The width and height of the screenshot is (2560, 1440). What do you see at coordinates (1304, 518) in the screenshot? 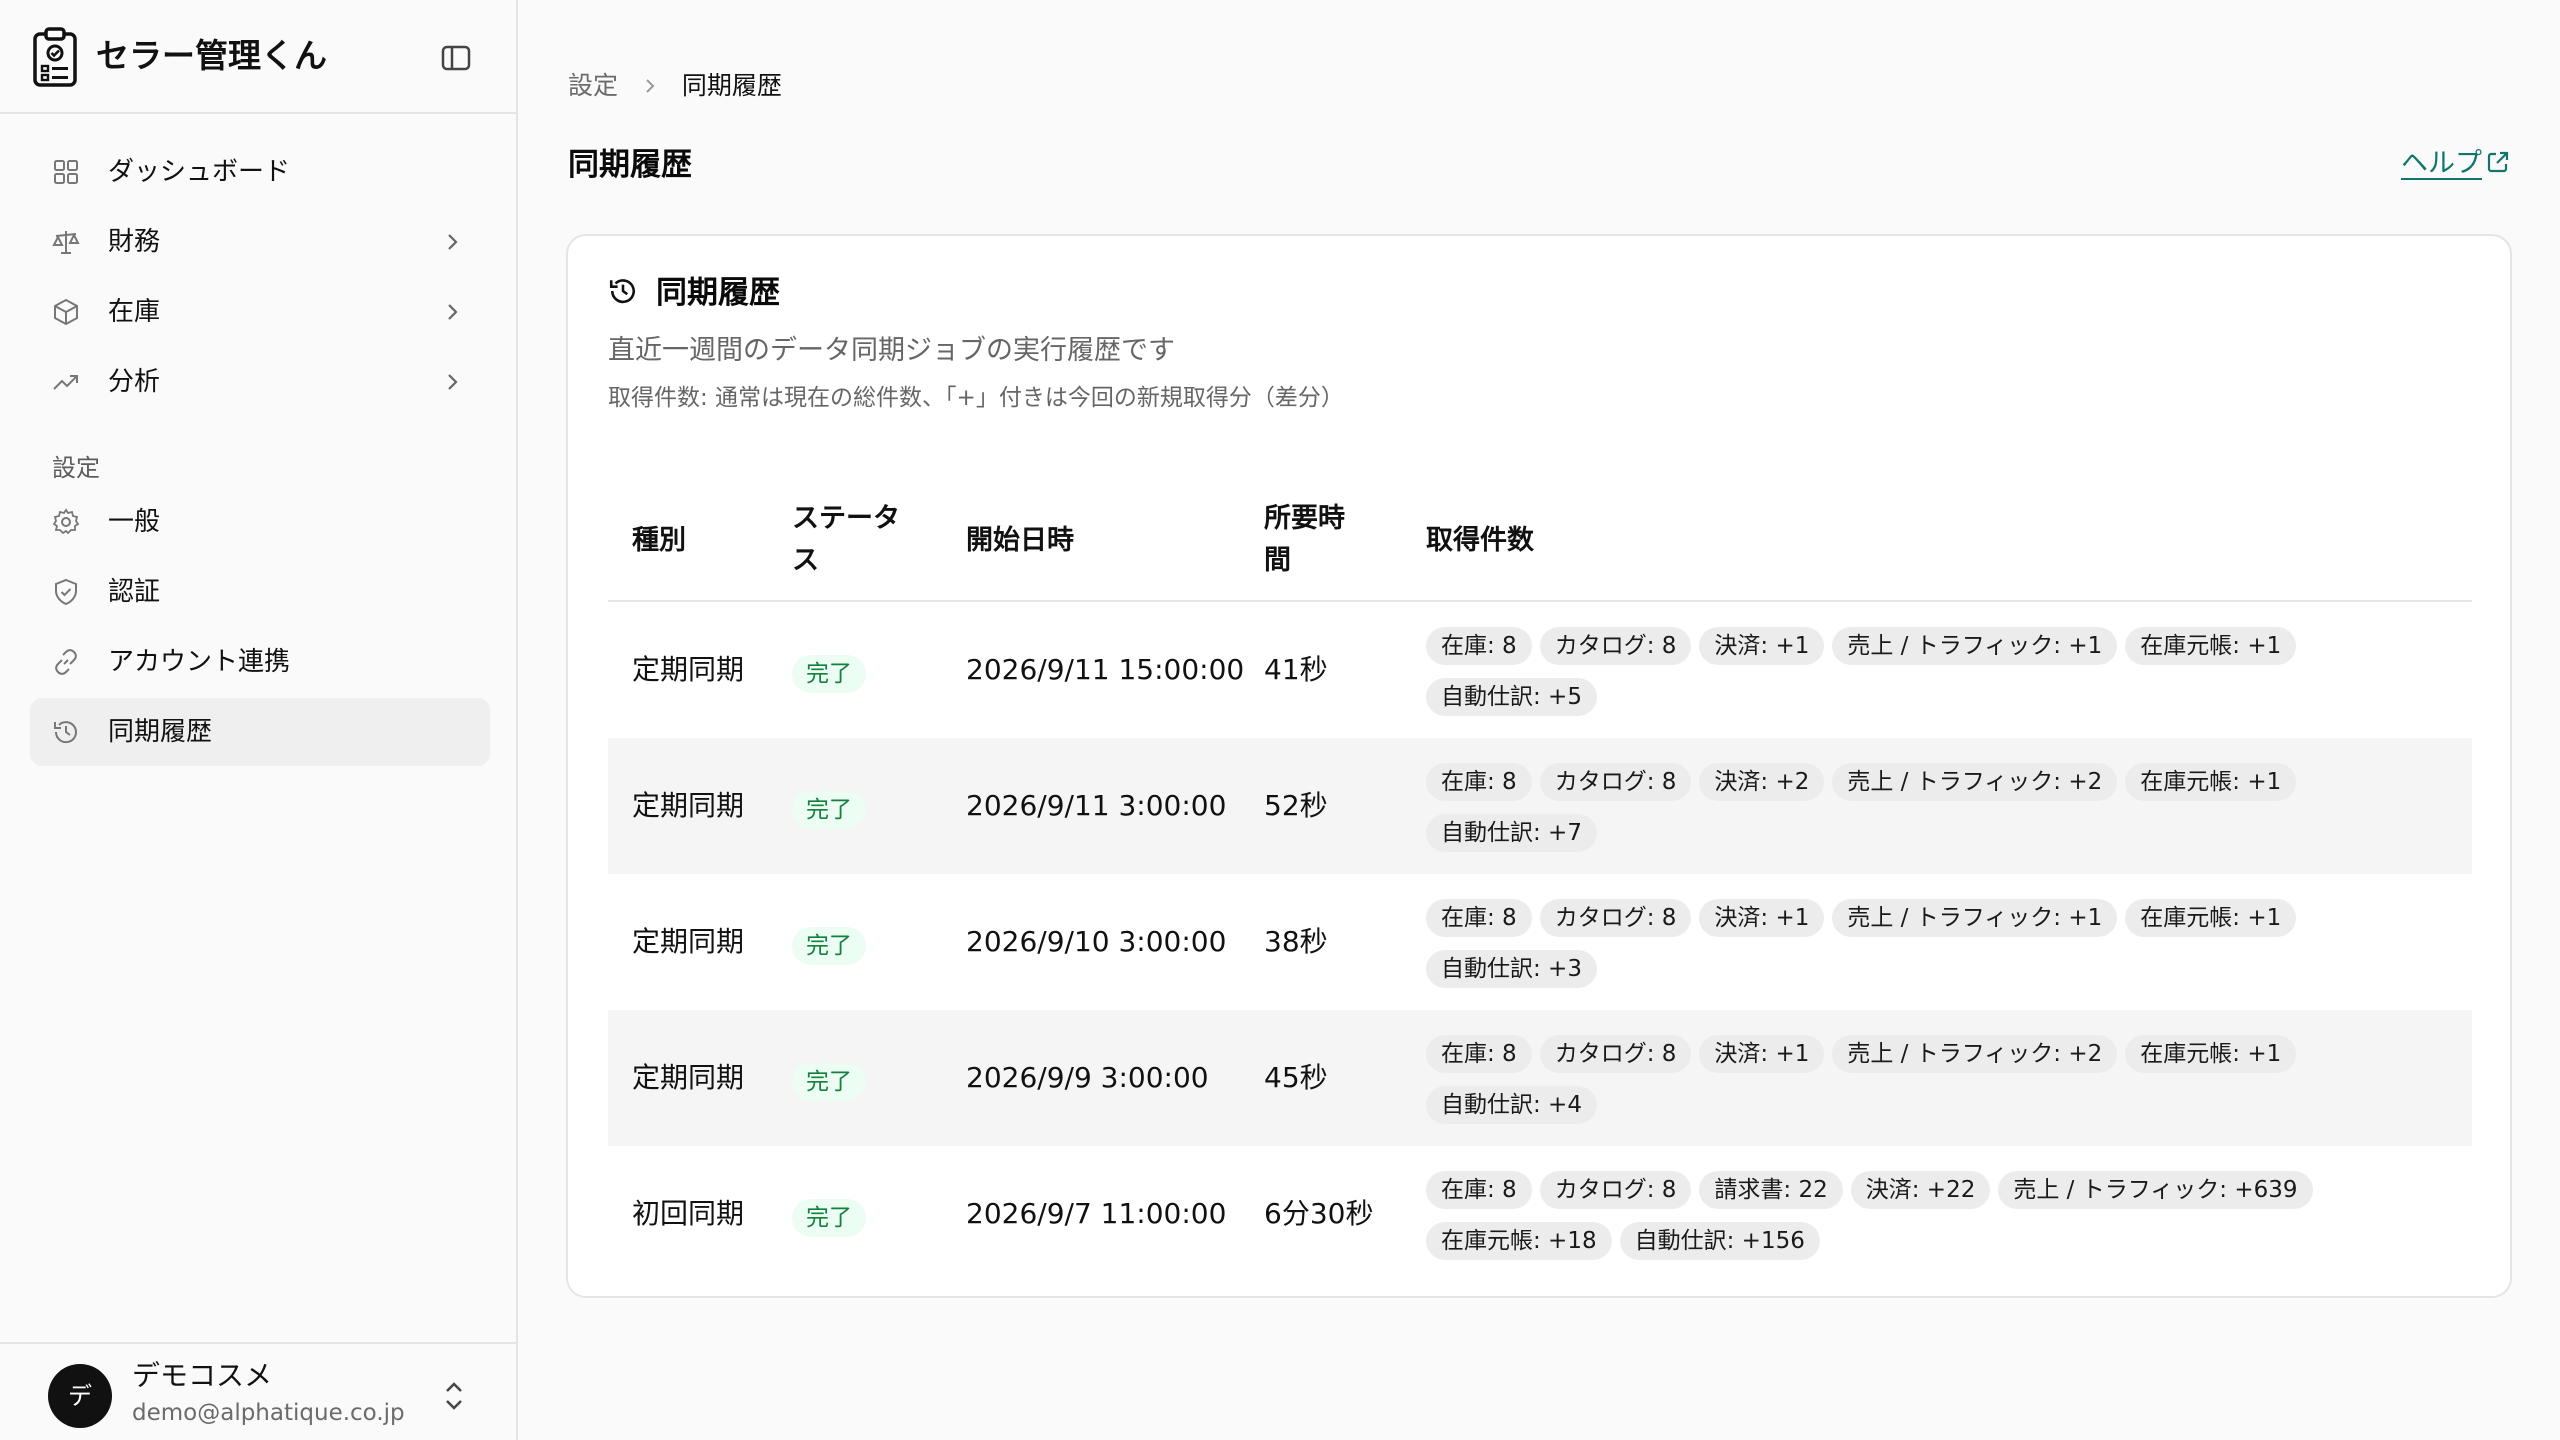
I see `column-header-duration-line1: 所要時` at bounding box center [1304, 518].